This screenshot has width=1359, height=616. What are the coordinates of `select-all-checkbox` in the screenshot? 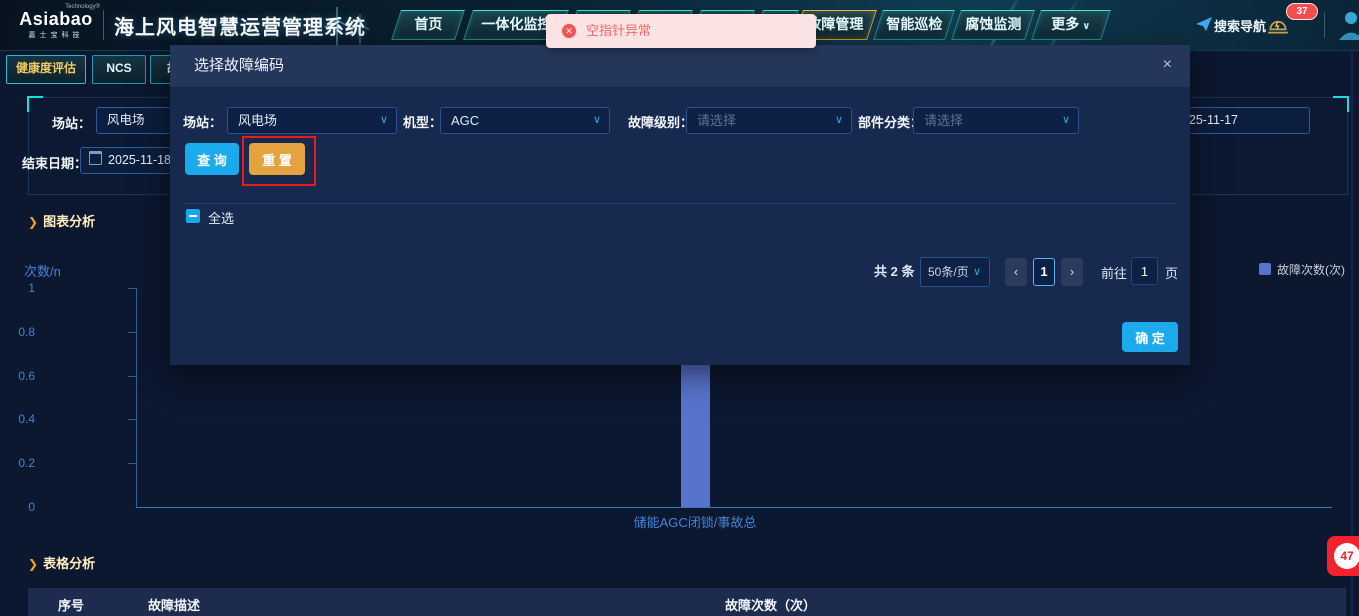 It's located at (193, 216).